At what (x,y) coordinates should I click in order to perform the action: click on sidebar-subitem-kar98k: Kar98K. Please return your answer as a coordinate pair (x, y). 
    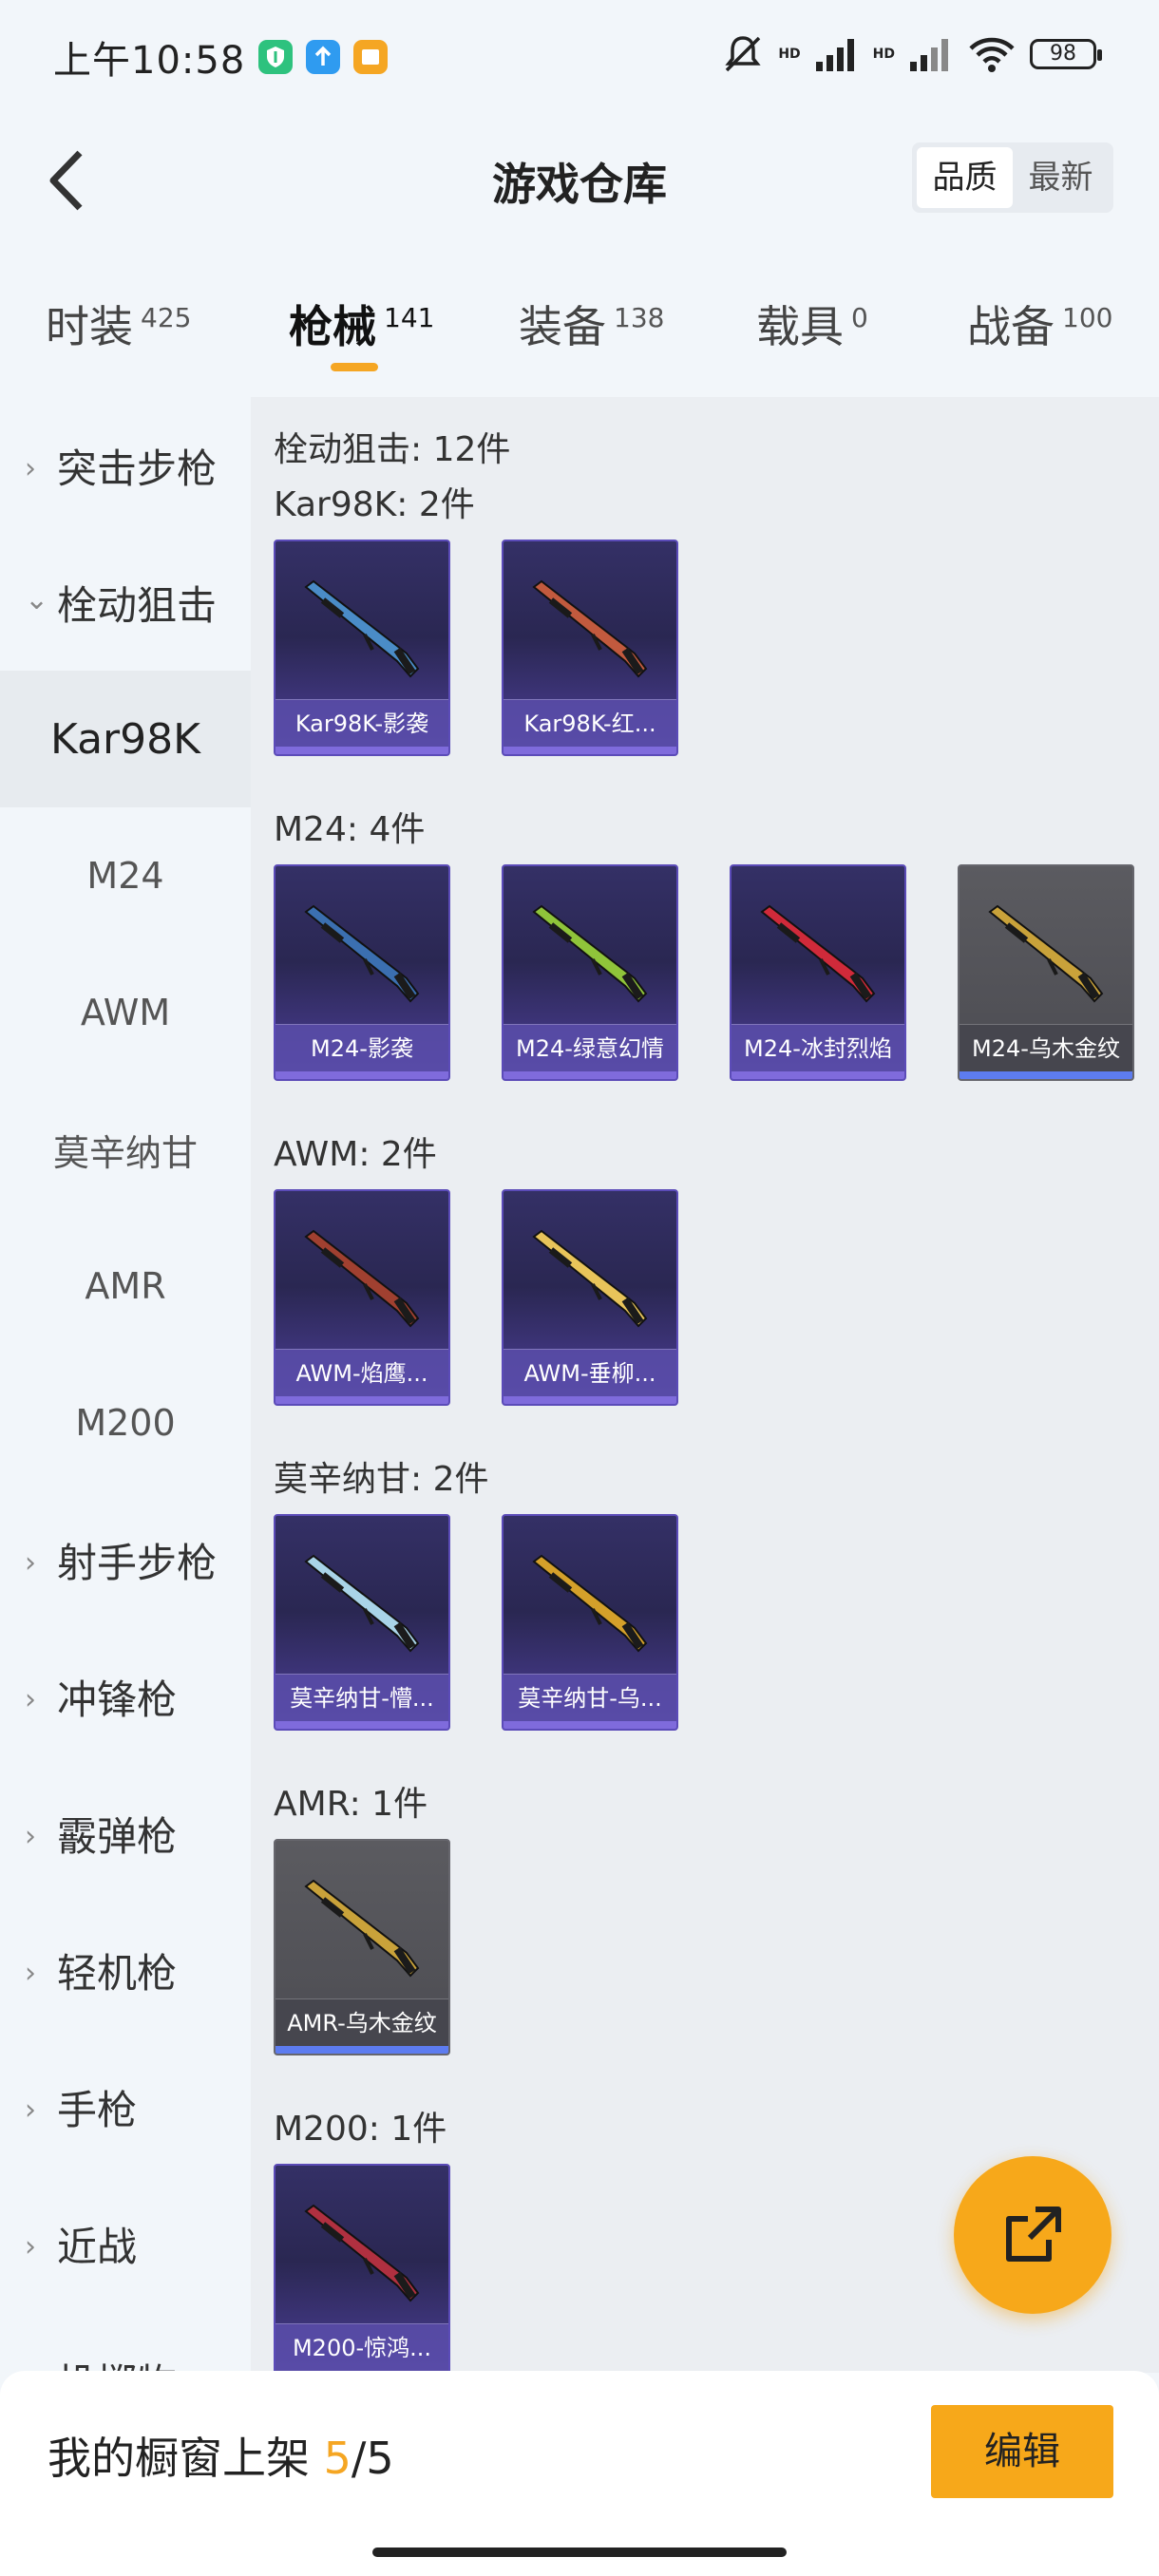
    Looking at the image, I should click on (125, 739).